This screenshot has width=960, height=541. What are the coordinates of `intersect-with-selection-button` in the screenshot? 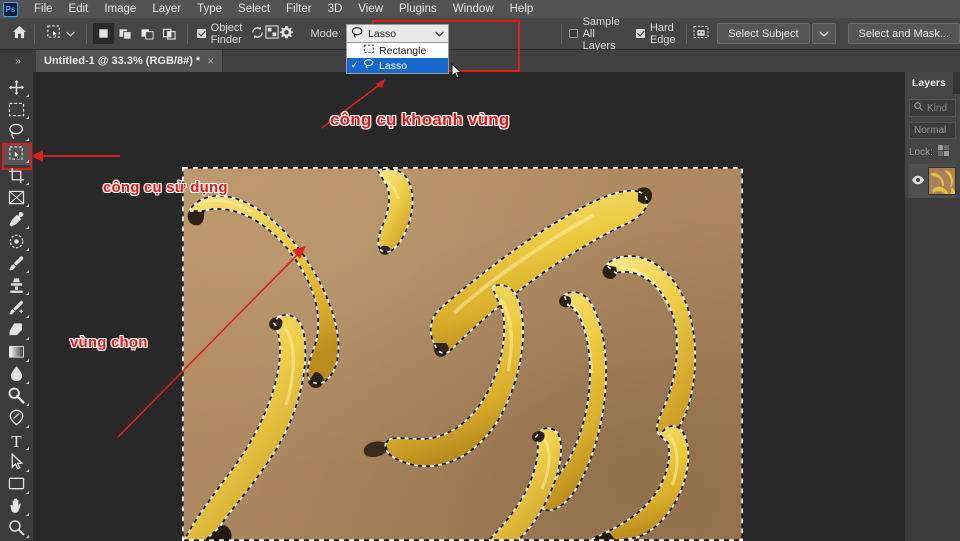 It's located at (170, 33).